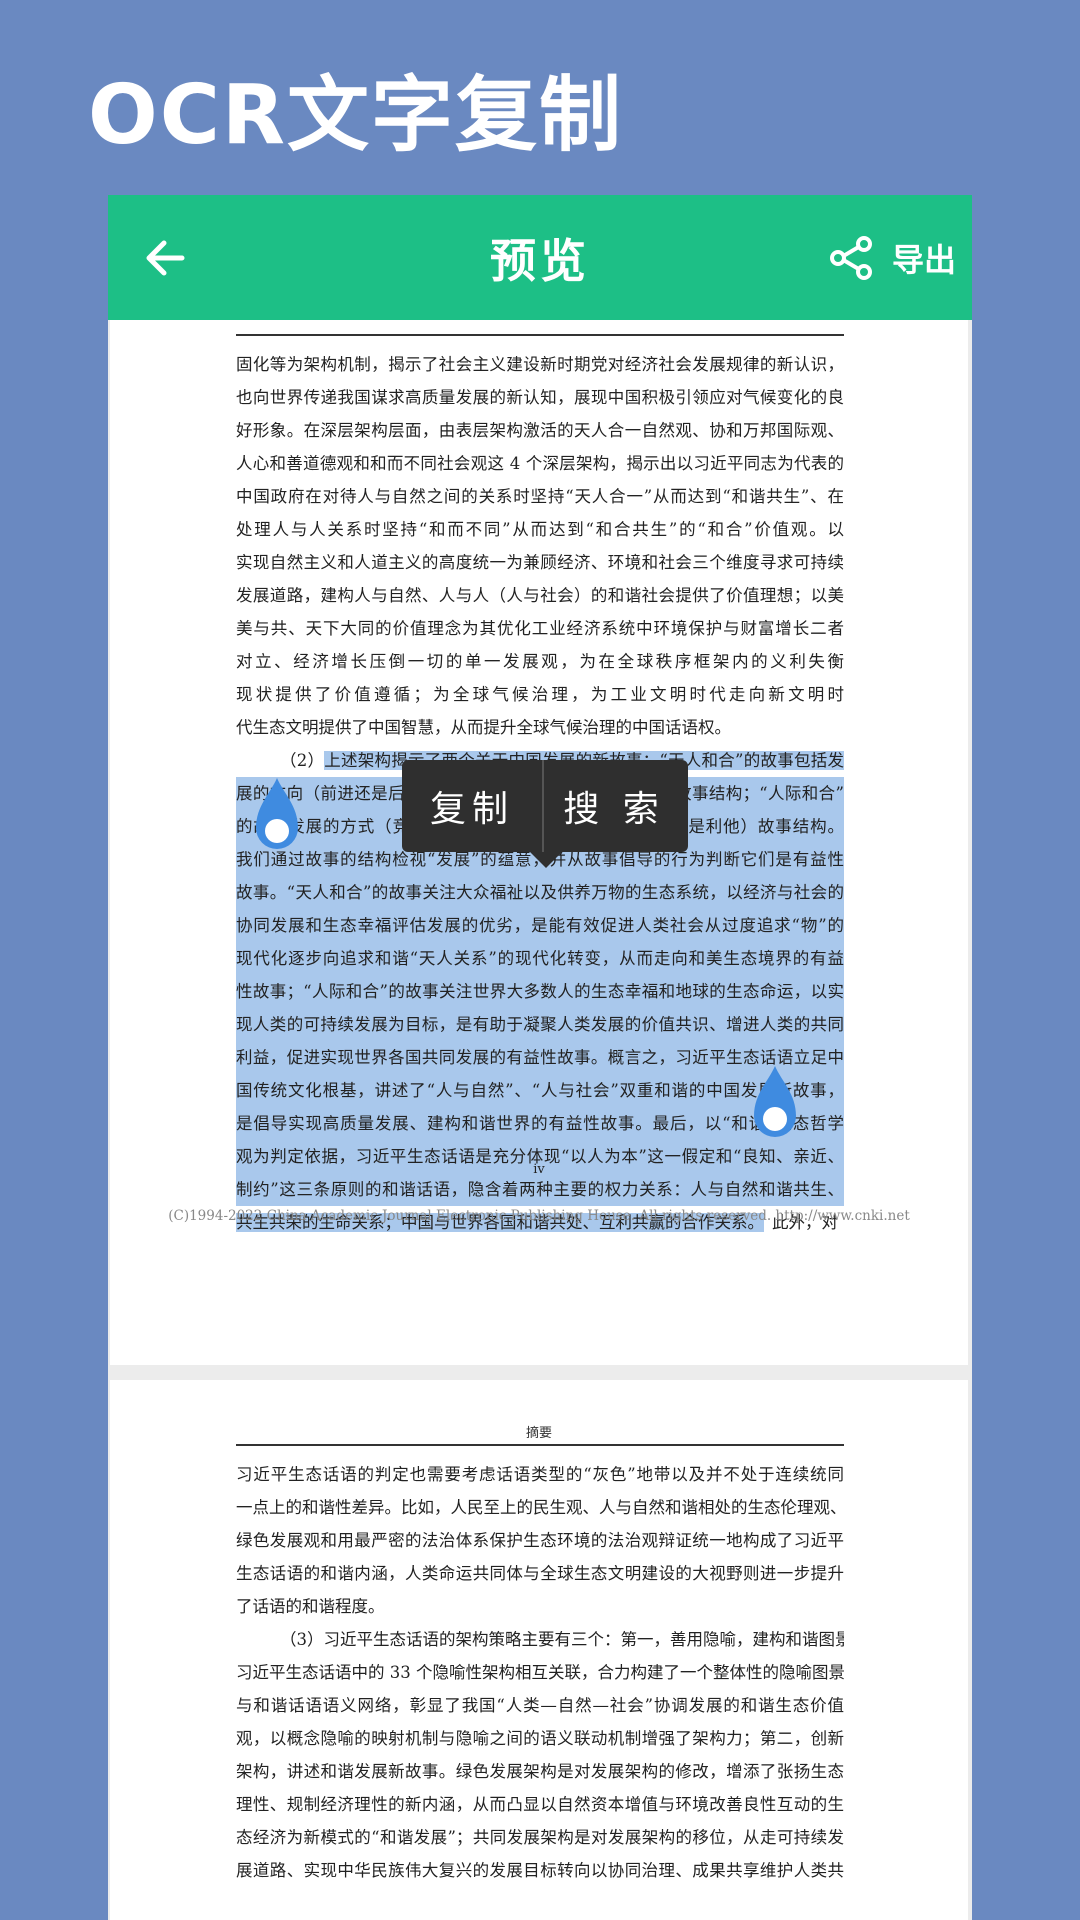 This screenshot has height=1920, width=1080. Describe the element at coordinates (540, 1474) in the screenshot. I see `text-line: 习近平生态话语的判定也需要考虑话语类型的“灰色”地带以及并不处于连续统同` at that location.